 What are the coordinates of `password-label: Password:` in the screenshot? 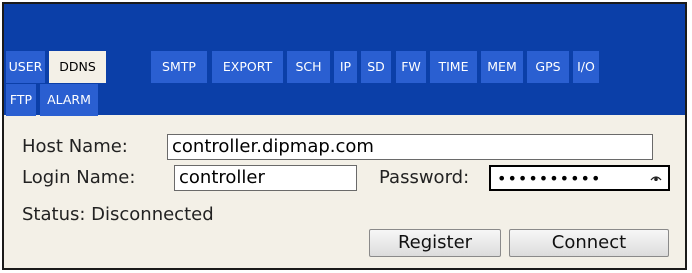 It's located at (424, 177).